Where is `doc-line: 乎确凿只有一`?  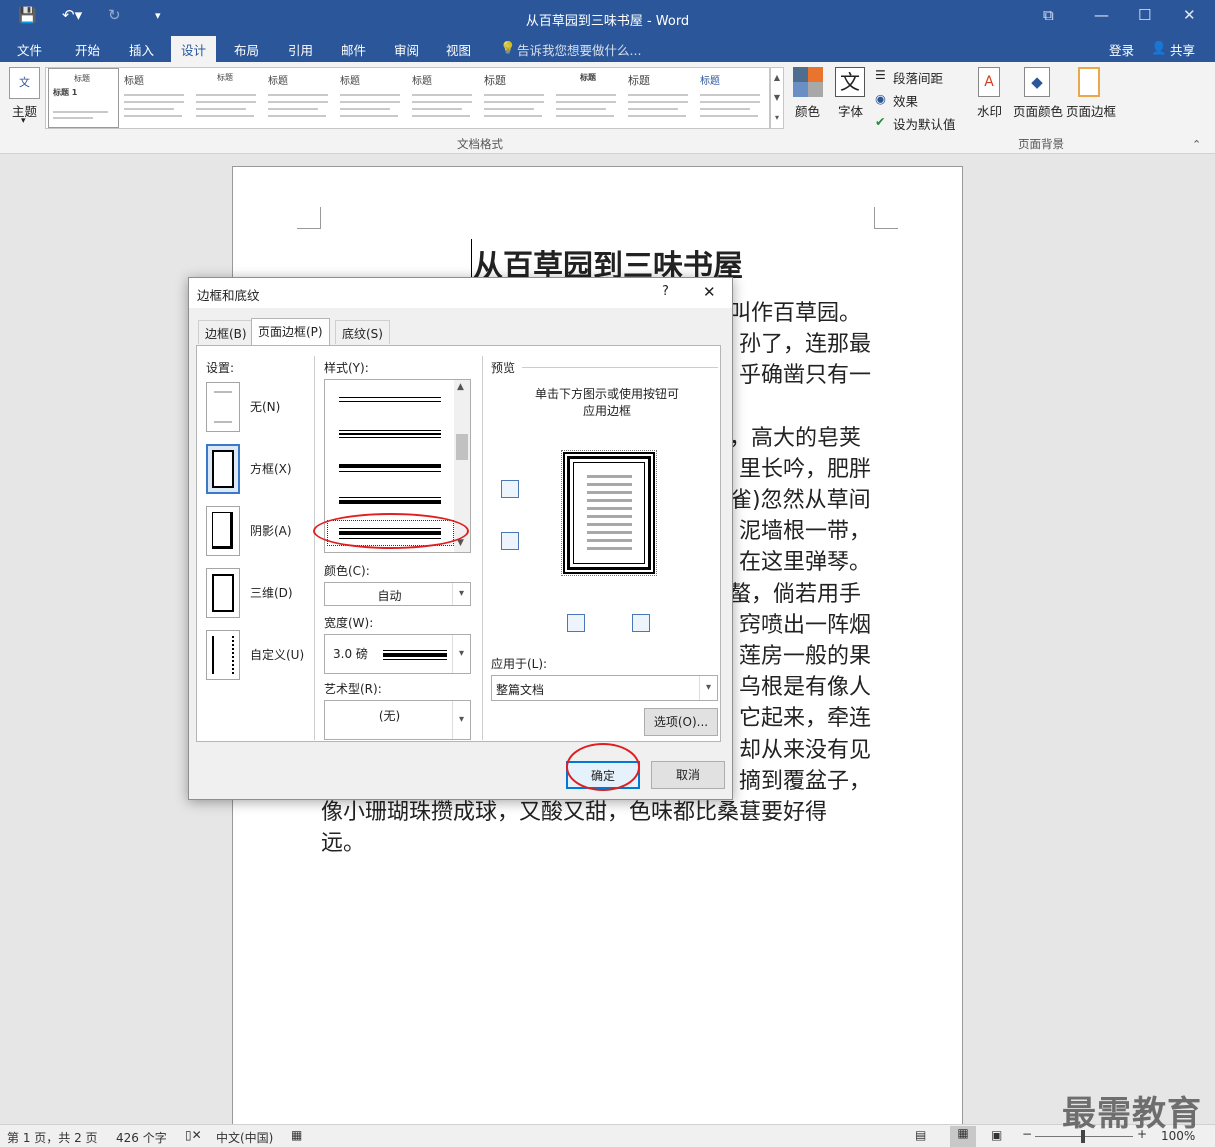
doc-line: 乎确凿只有一 is located at coordinates (805, 375).